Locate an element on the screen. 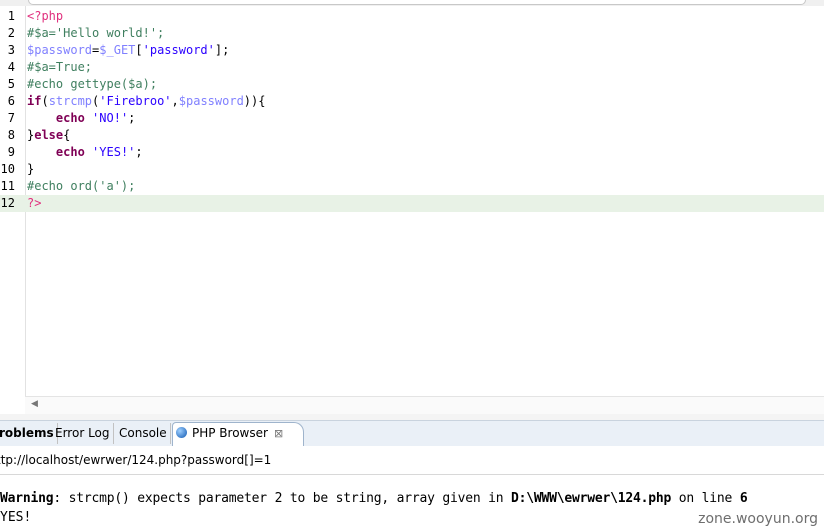  code-token: #$a=True; is located at coordinates (60, 67).